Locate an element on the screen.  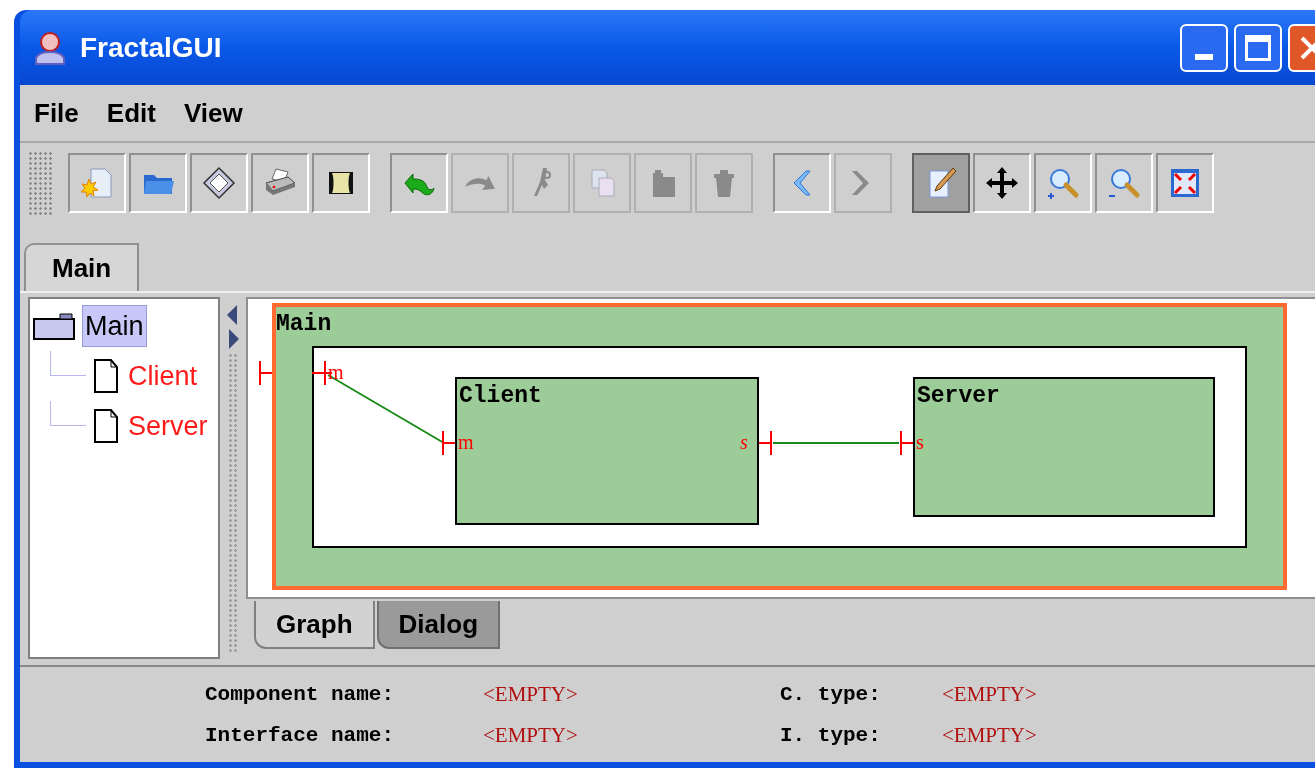
tab: Graph is located at coordinates (314, 625).